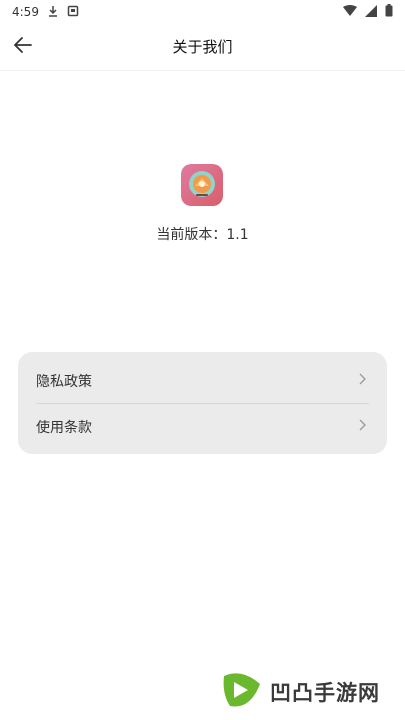 Image resolution: width=405 pixels, height=720 pixels. What do you see at coordinates (371, 12) in the screenshot?
I see `signal-icon` at bounding box center [371, 12].